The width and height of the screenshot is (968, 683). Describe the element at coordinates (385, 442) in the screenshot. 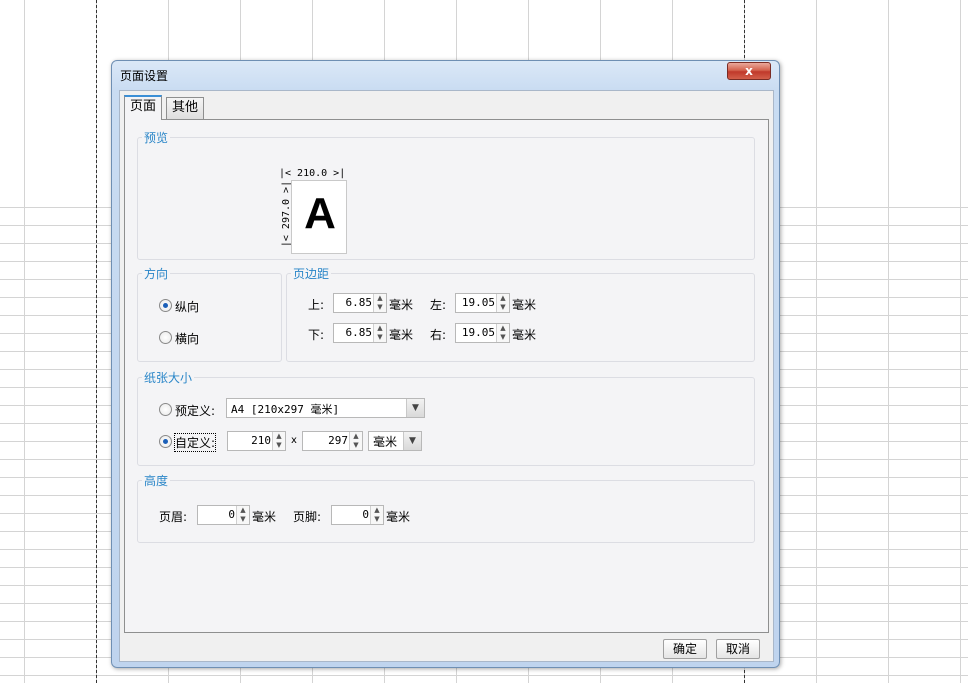

I see `unit-select-value: 毫米` at that location.